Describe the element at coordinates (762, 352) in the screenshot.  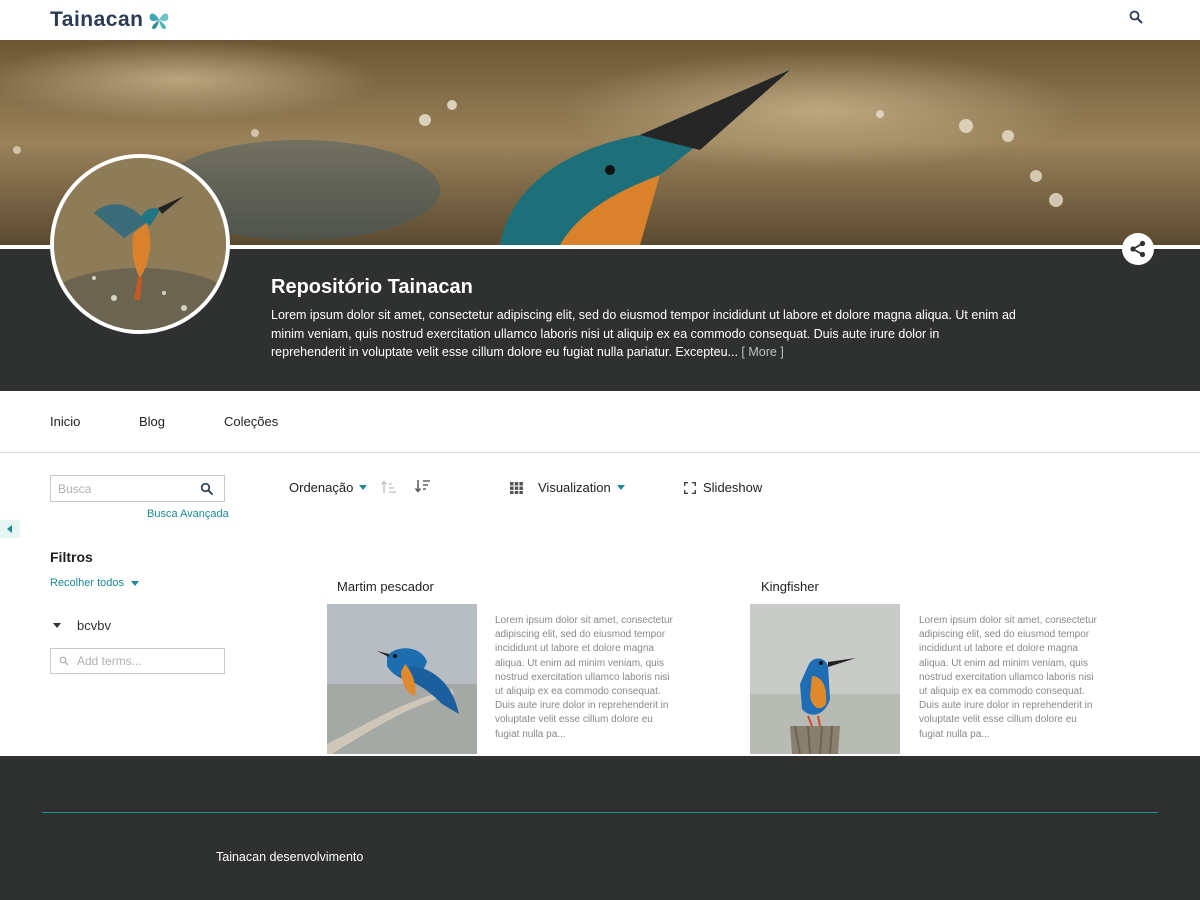
I see `more-link: [ More ]` at that location.